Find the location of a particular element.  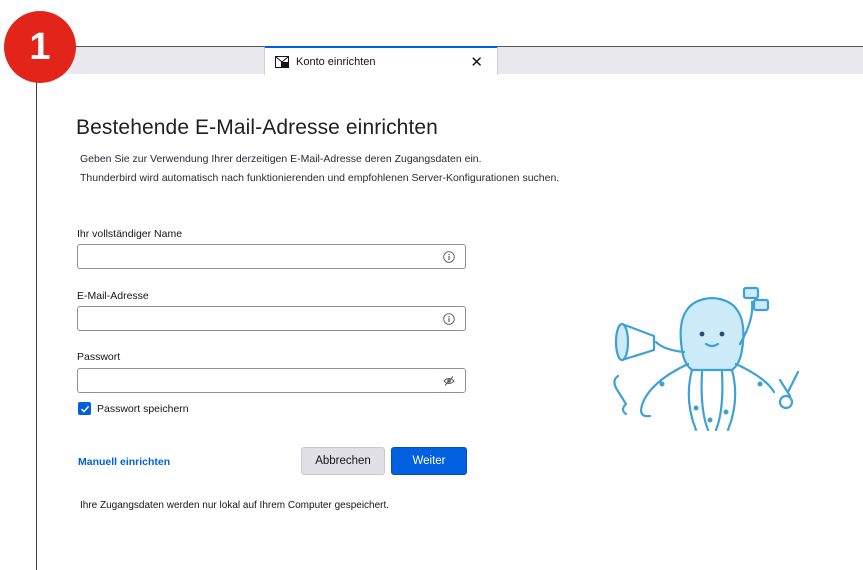

email-label: E-Mail-Adresse is located at coordinates (113, 296).